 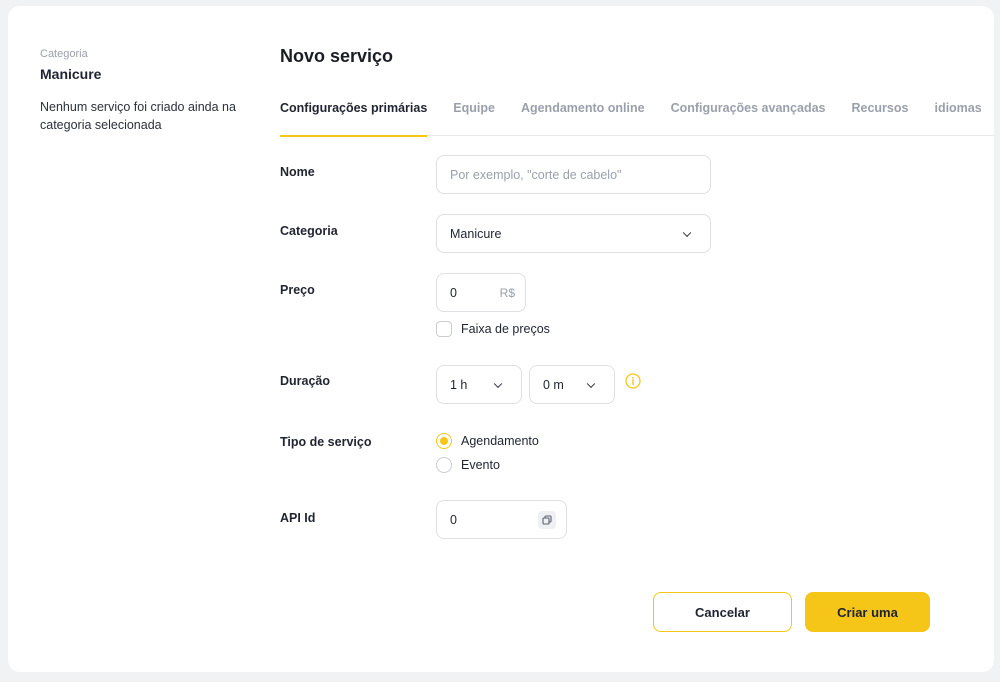 What do you see at coordinates (309, 231) in the screenshot?
I see `category-label: Categoria` at bounding box center [309, 231].